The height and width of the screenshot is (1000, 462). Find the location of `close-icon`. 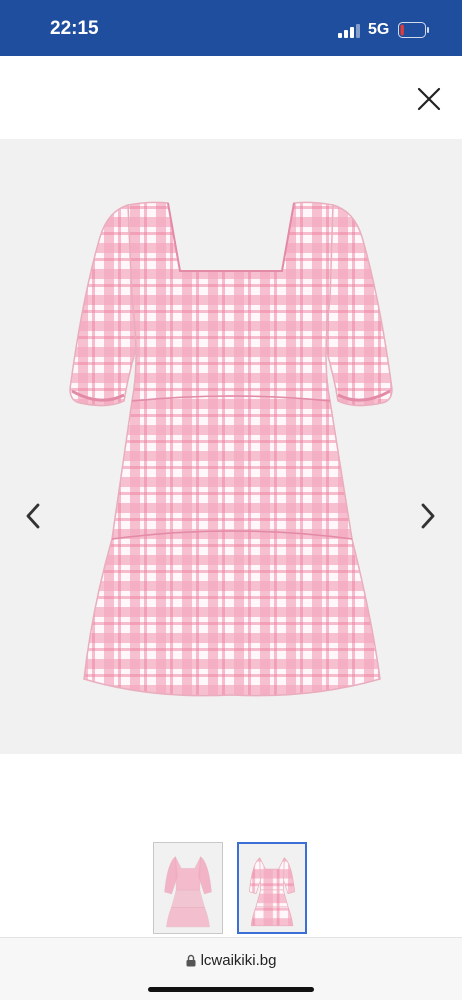

close-icon is located at coordinates (429, 99).